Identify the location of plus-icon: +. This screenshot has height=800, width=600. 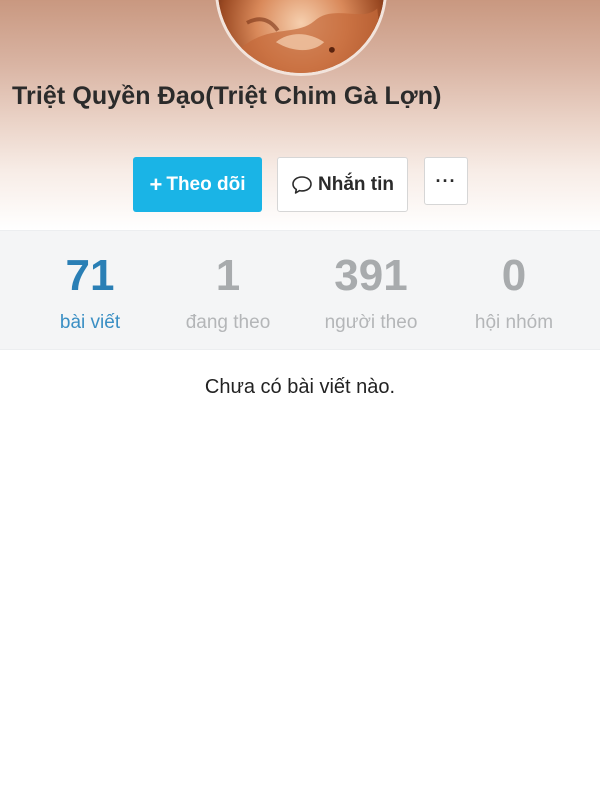
(156, 184).